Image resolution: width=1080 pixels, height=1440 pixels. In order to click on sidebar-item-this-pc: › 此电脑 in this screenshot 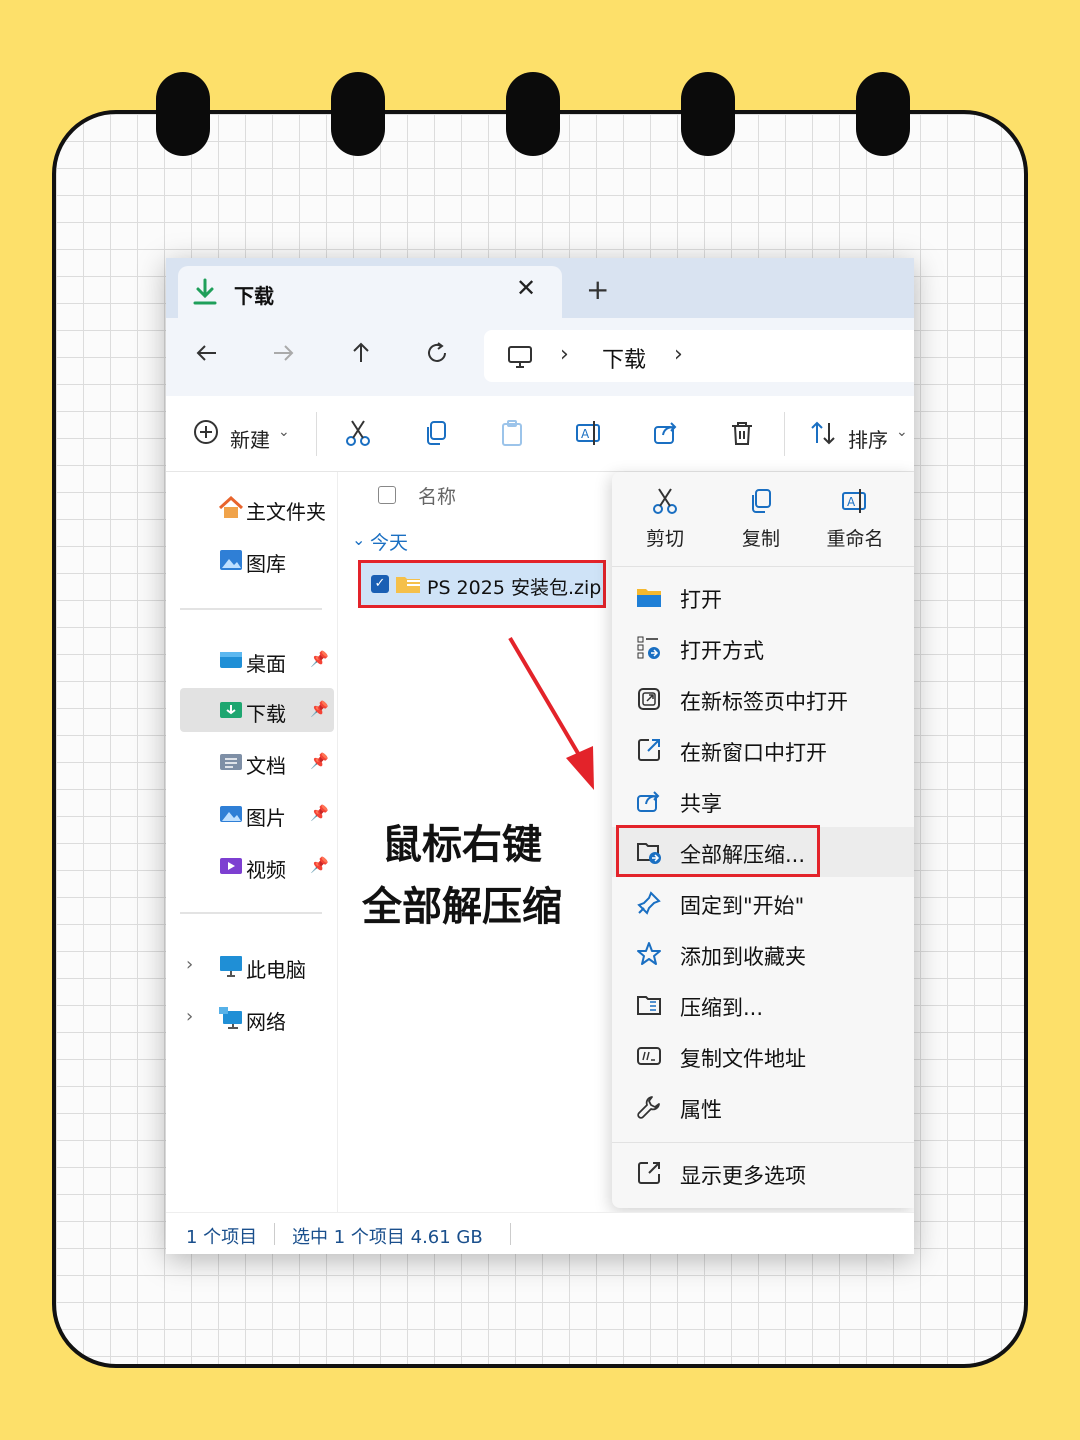, I will do `click(257, 966)`.